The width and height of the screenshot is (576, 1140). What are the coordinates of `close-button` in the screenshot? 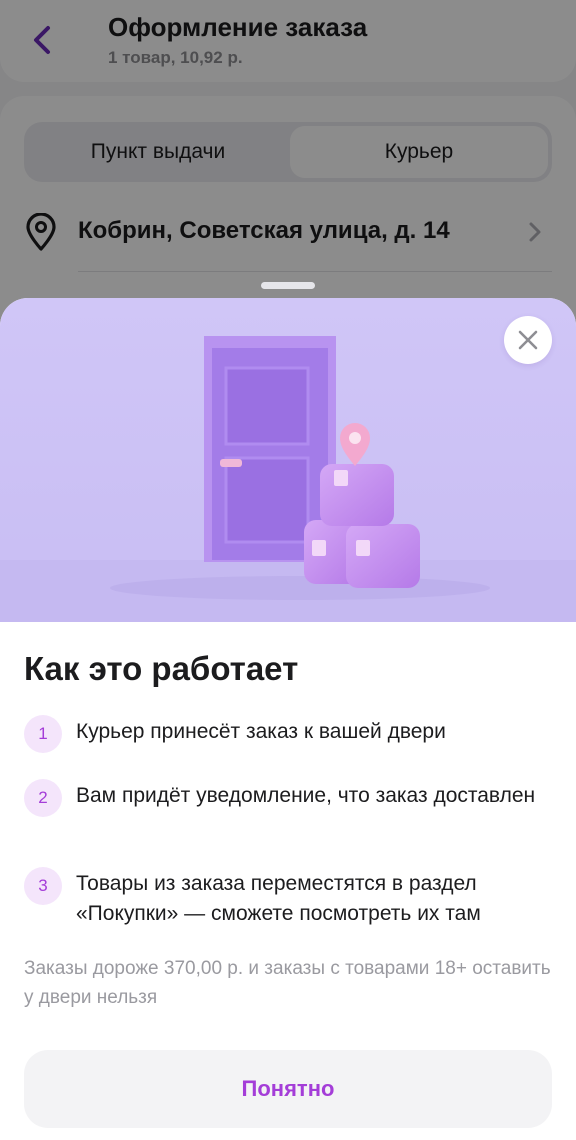 It's located at (528, 340).